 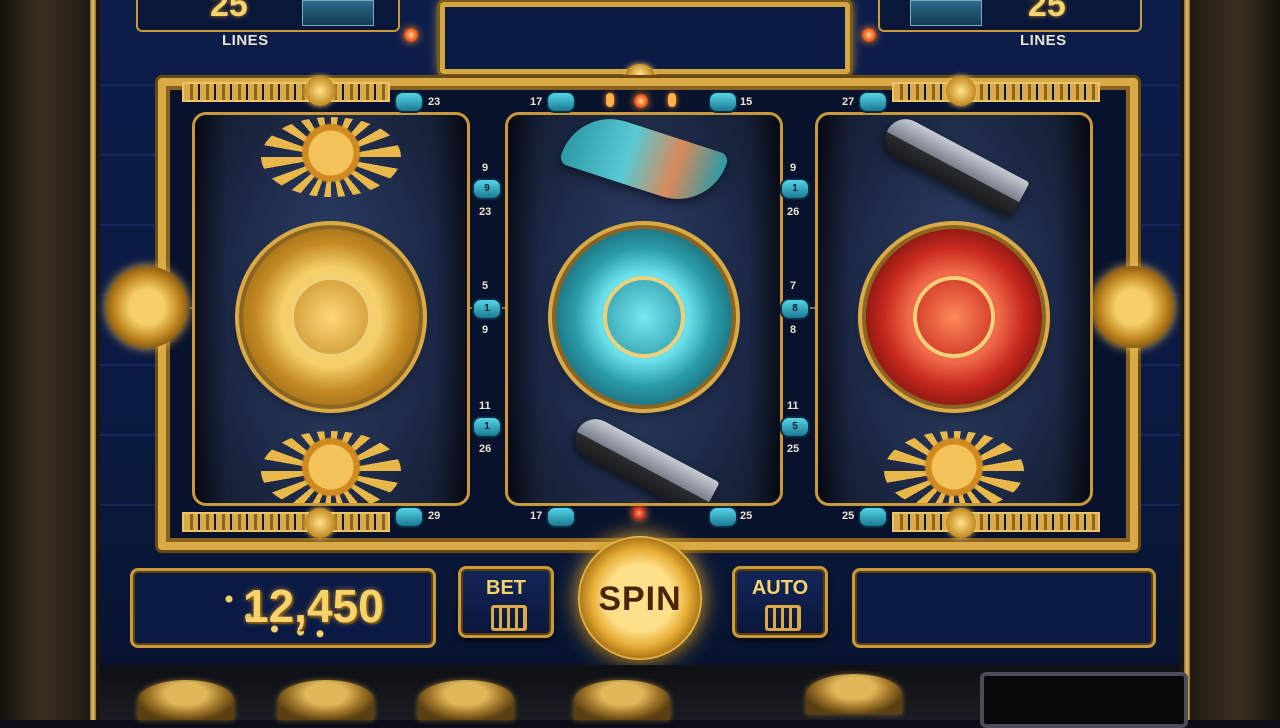 I want to click on spin-label: SPIN, so click(x=640, y=599).